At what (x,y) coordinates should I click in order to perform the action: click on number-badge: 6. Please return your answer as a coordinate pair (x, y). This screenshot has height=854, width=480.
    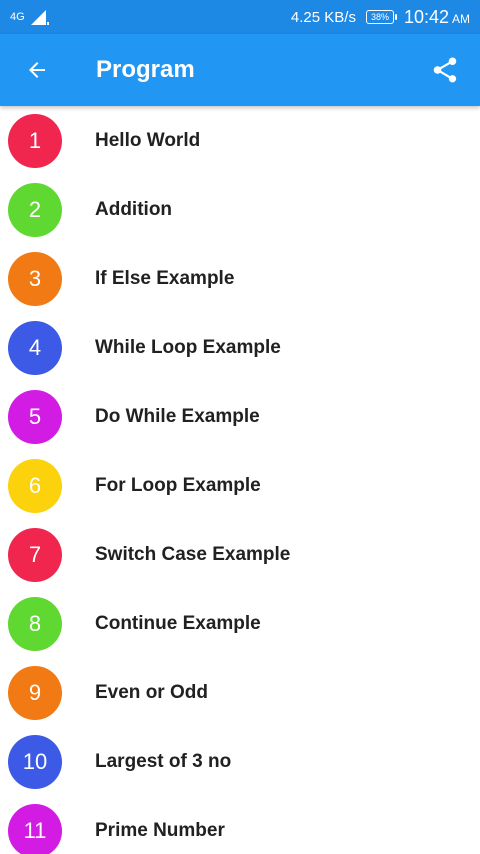
    Looking at the image, I should click on (35, 485).